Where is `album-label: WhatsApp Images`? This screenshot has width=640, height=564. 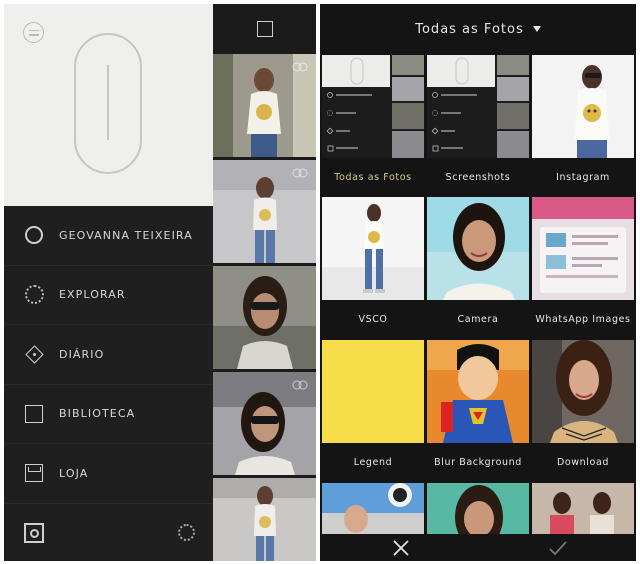 album-label: WhatsApp Images is located at coordinates (583, 319).